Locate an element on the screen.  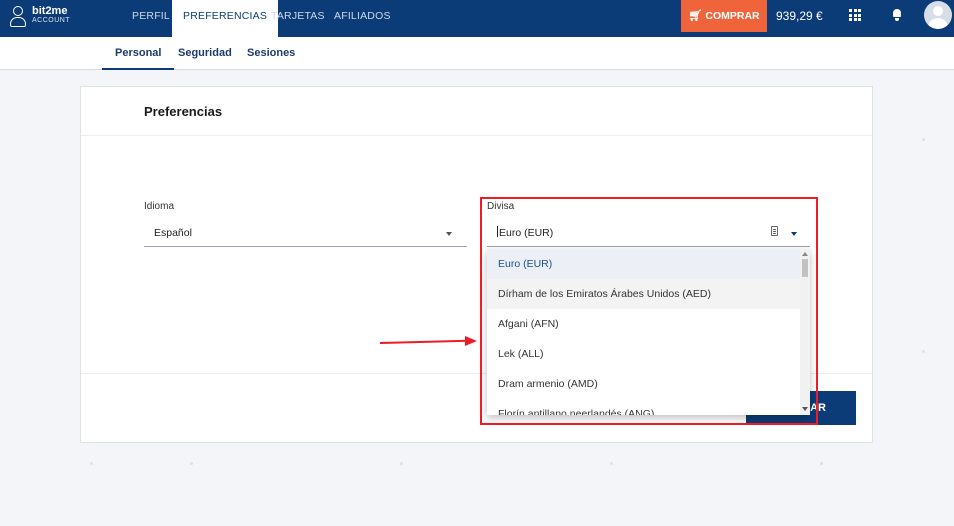
account-balance: 939,29 € is located at coordinates (799, 16).